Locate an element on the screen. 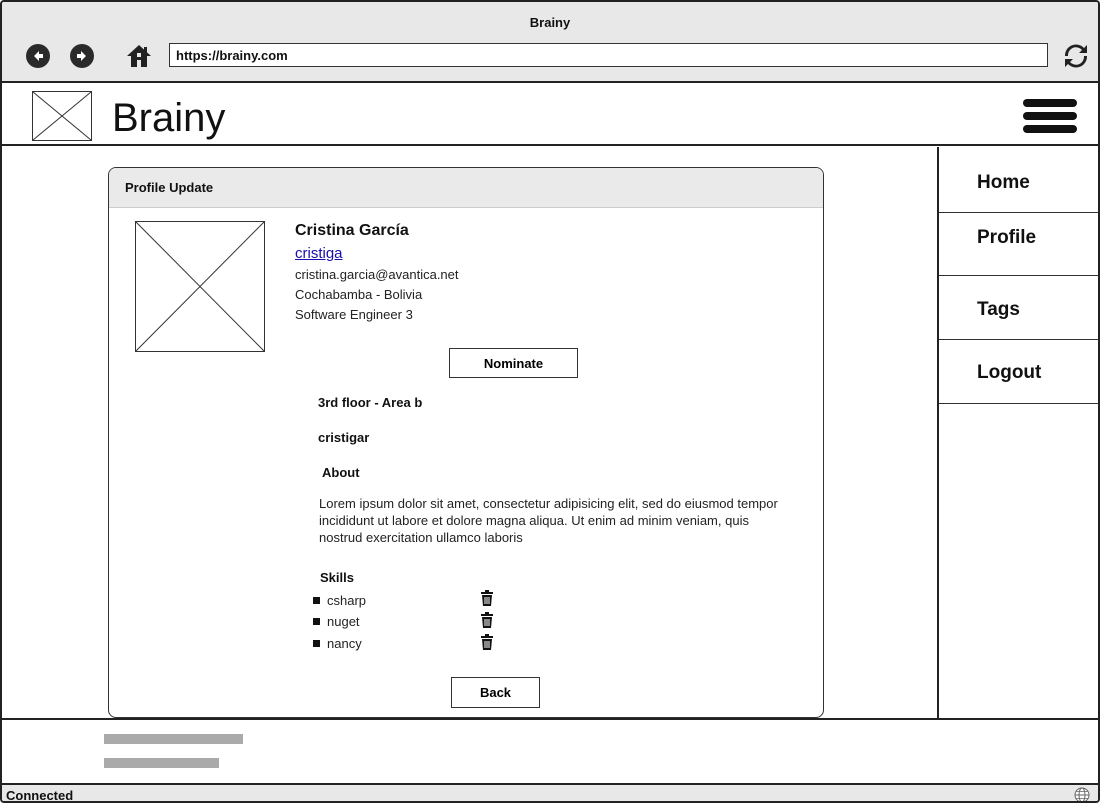 This screenshot has width=1100, height=803. window-title: Brainy is located at coordinates (550, 22).